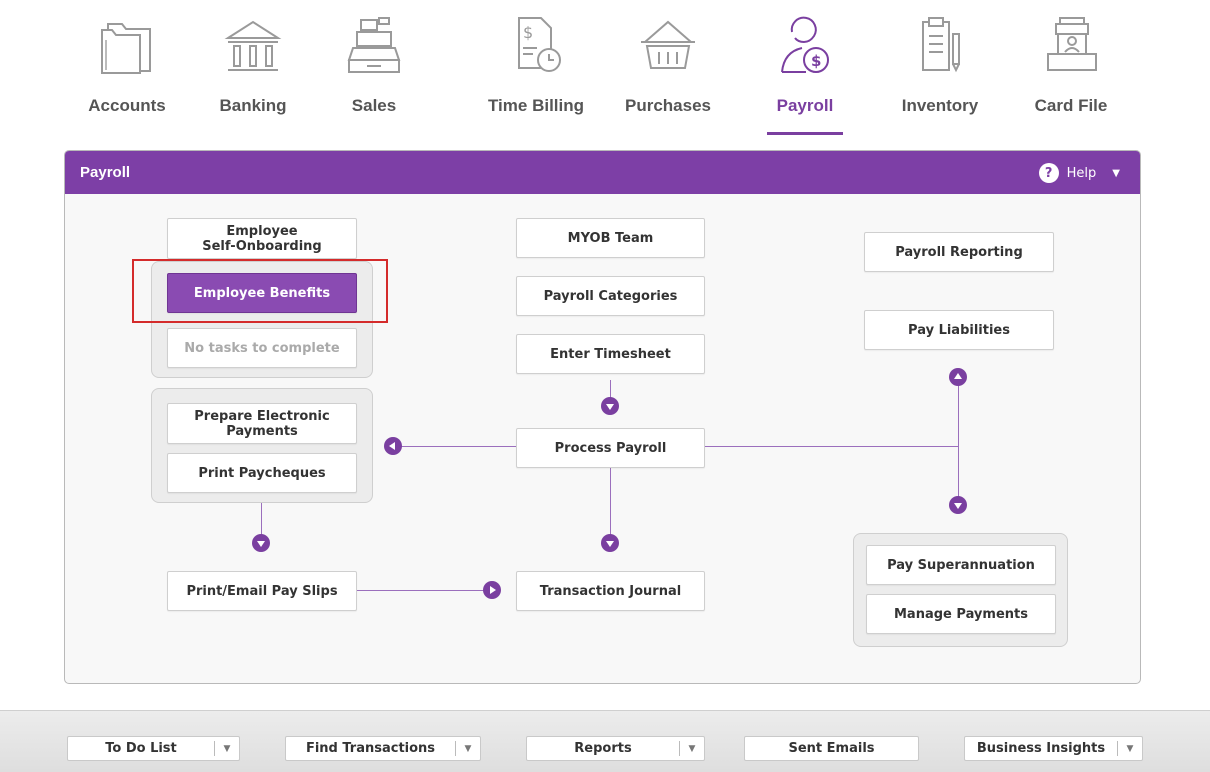 The width and height of the screenshot is (1210, 772). Describe the element at coordinates (805, 44) in the screenshot. I see `payroll-person-icon: $` at that location.